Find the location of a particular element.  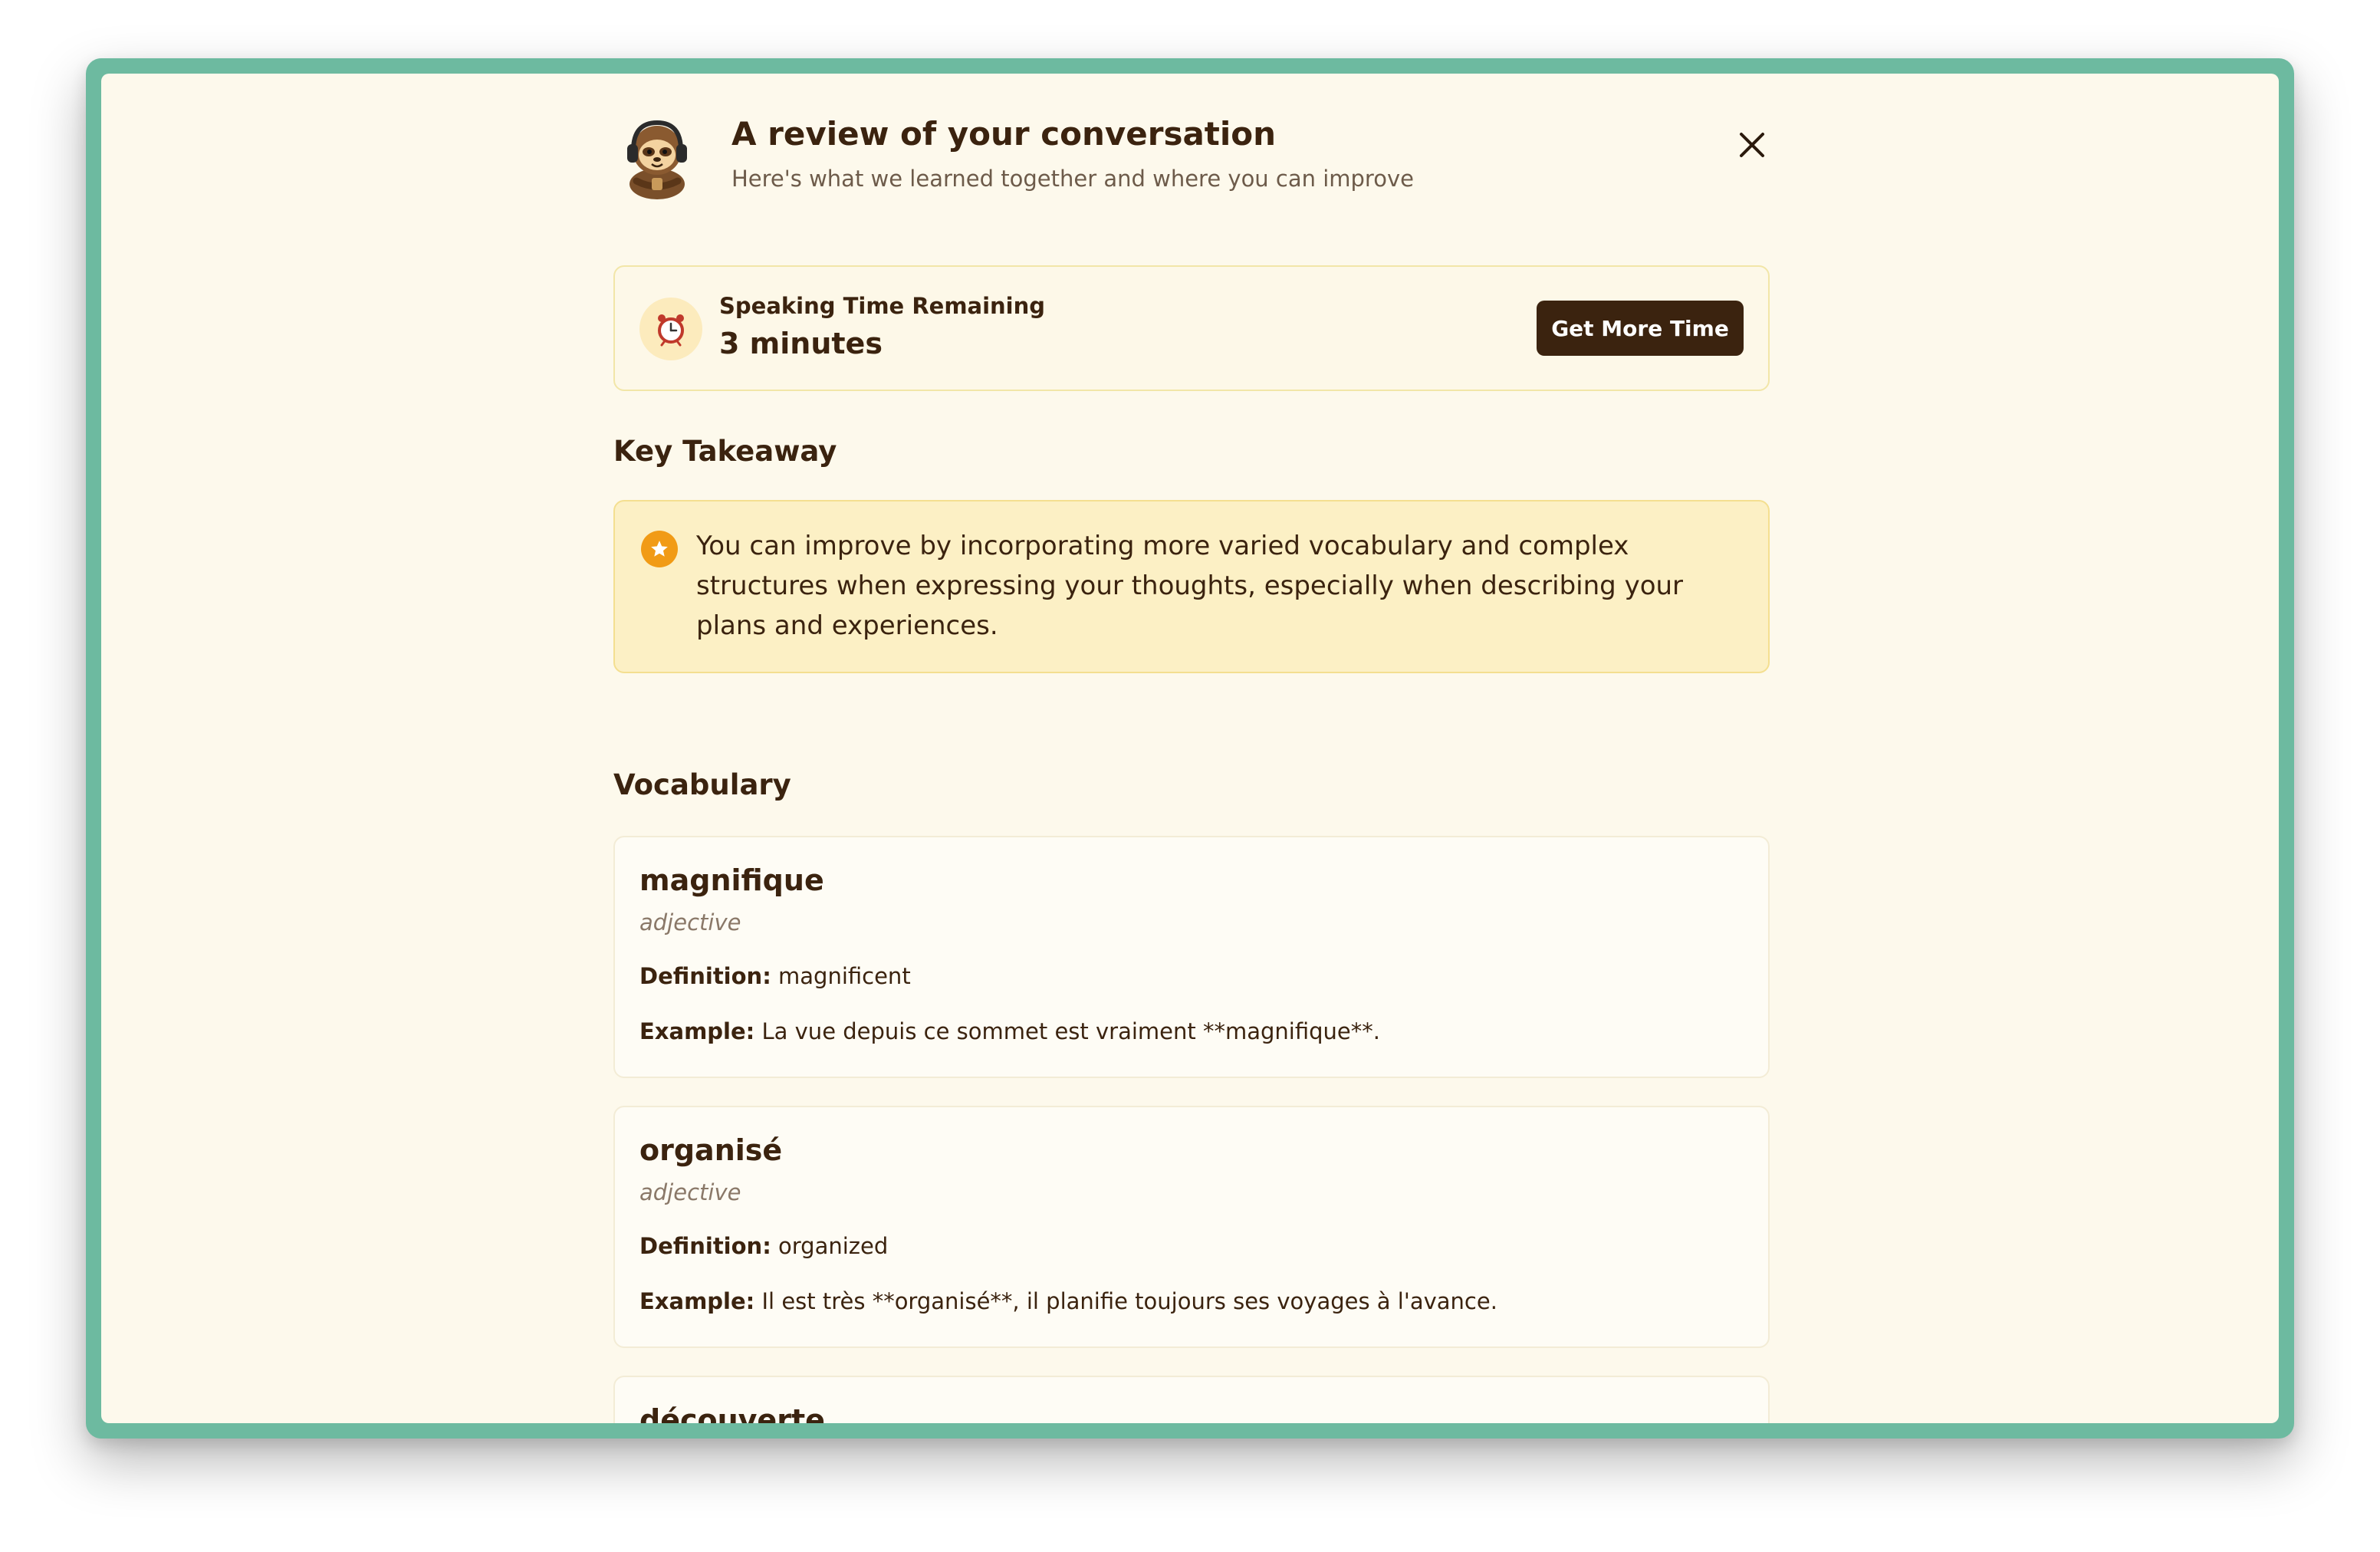

vocab-card: magnifique adjective Definition is located at coordinates (1191, 957).